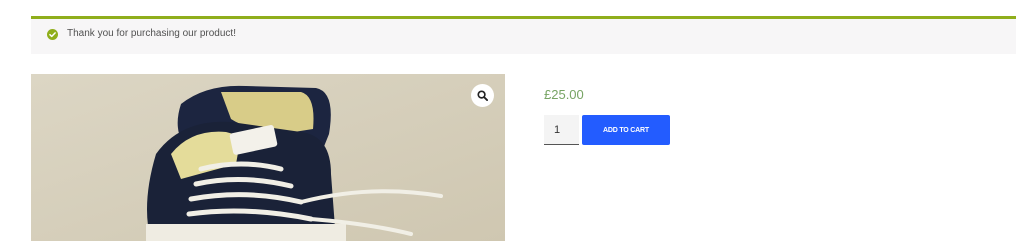 The image size is (1024, 241). I want to click on magnifier-icon, so click(482, 95).